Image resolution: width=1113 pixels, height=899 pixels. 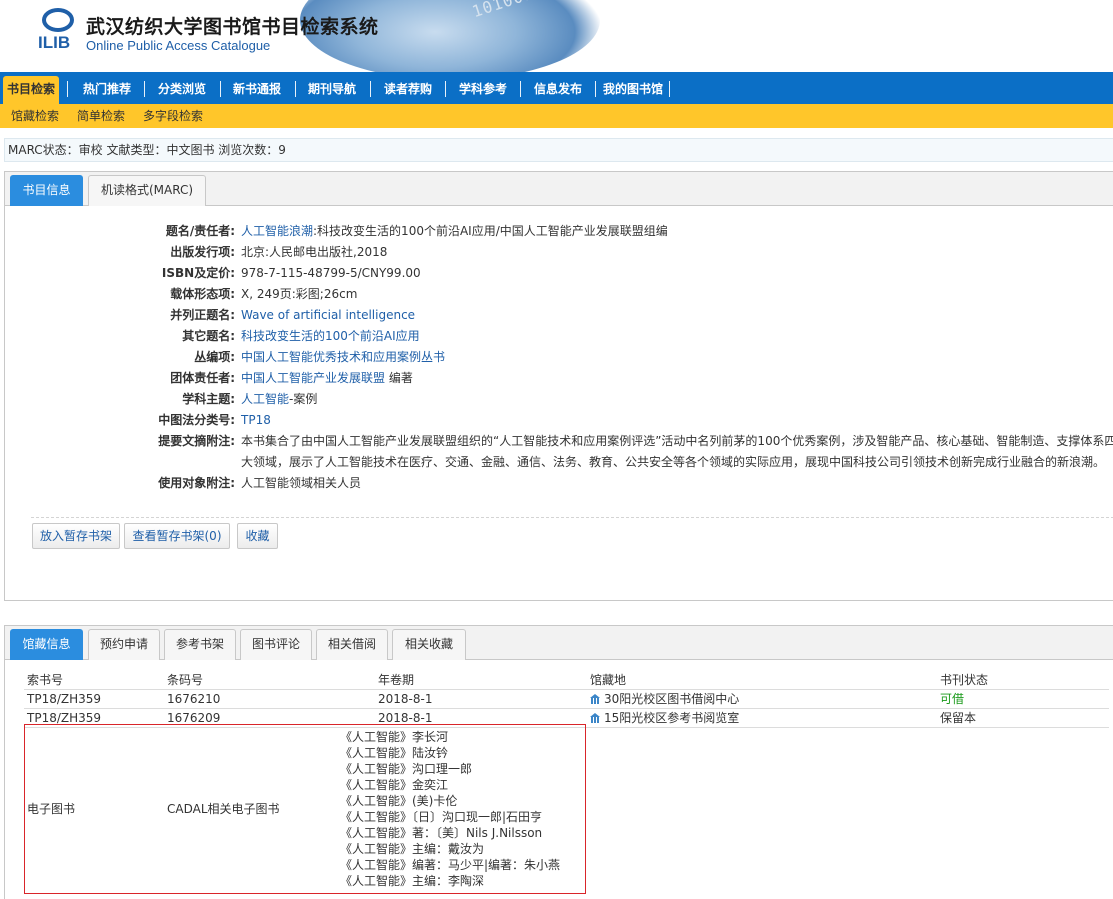 I want to click on ebook-link: 《人工智能》(美)卡伦, so click(x=450, y=801).